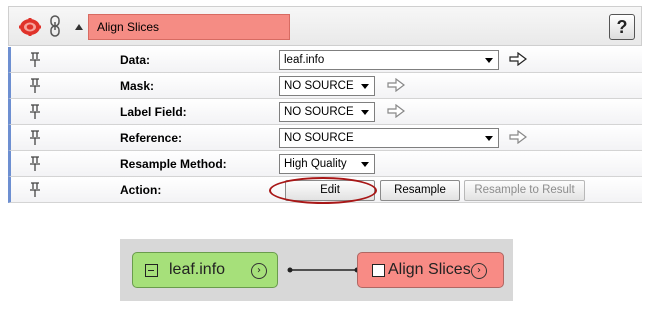 The width and height of the screenshot is (647, 313). Describe the element at coordinates (173, 164) in the screenshot. I see `param-label-resample-method: Resample Method:` at that location.